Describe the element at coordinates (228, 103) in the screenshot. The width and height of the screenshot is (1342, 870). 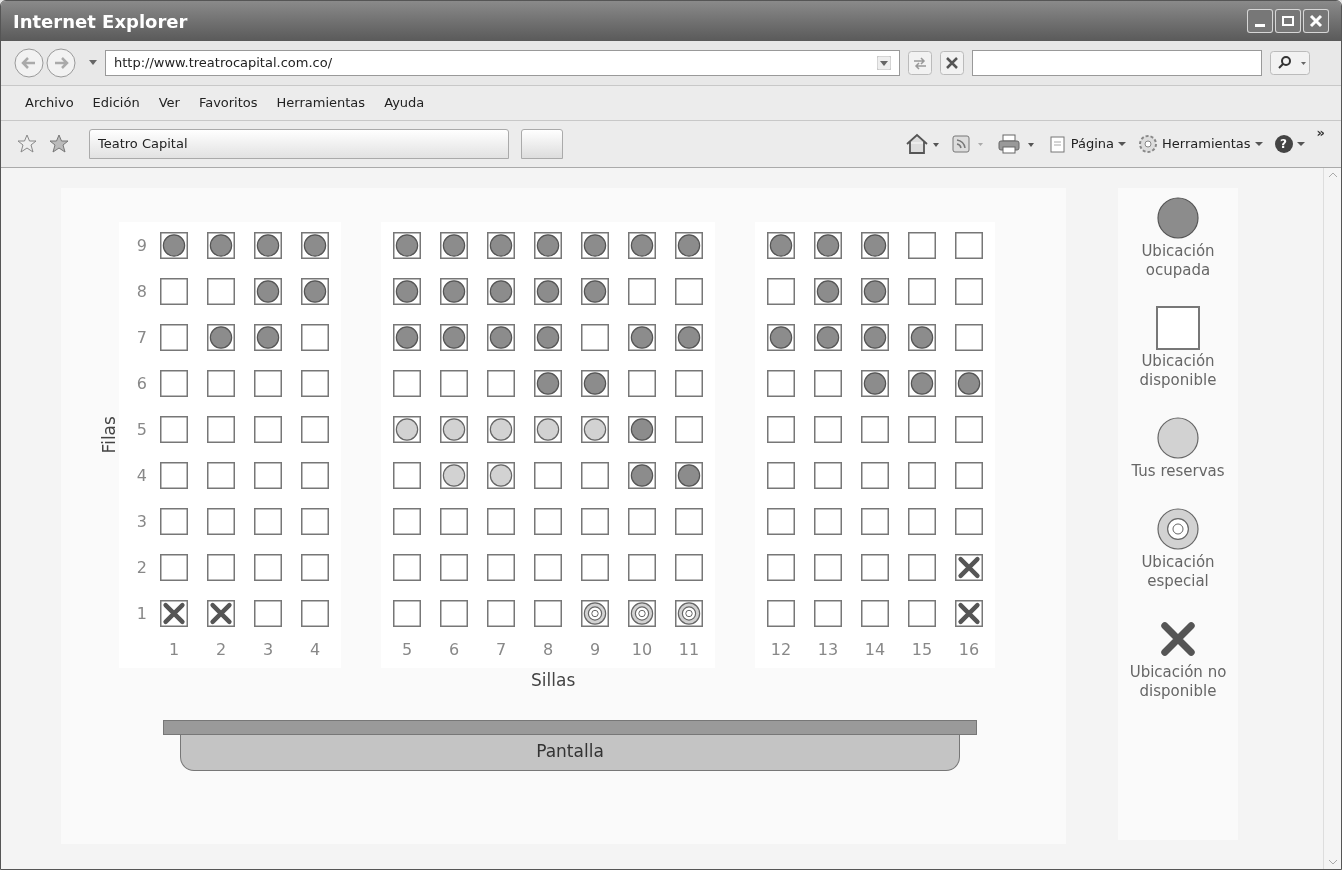
I see `menu-item: Favoritos` at that location.